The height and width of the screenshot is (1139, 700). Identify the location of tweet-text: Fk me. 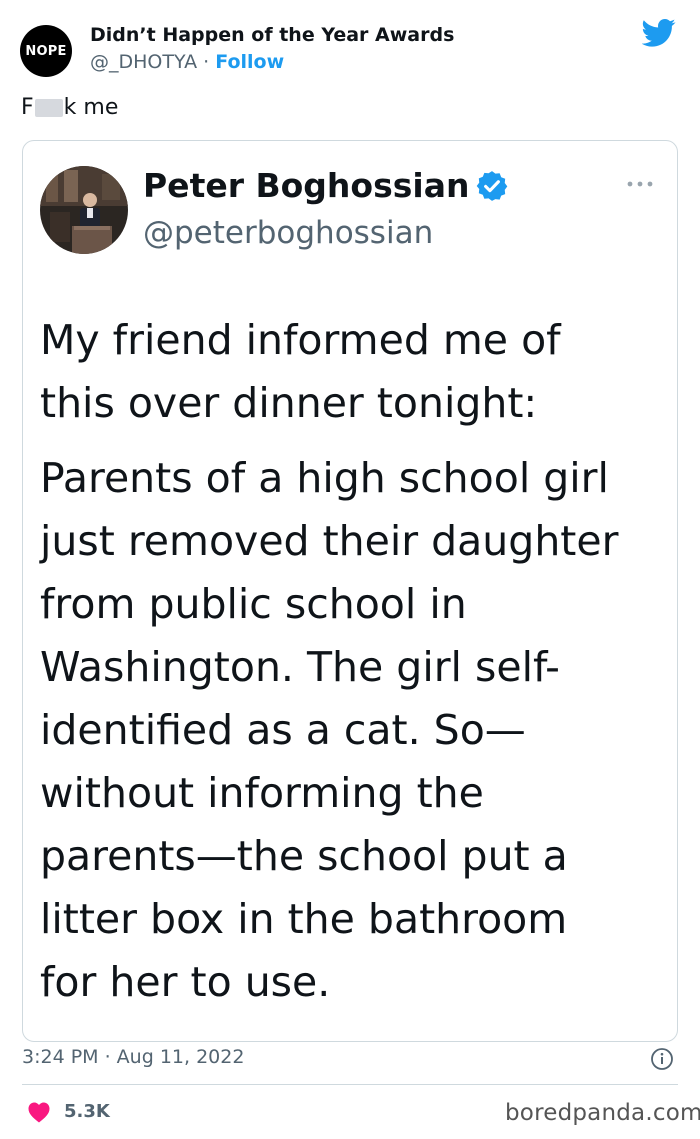
(69, 107).